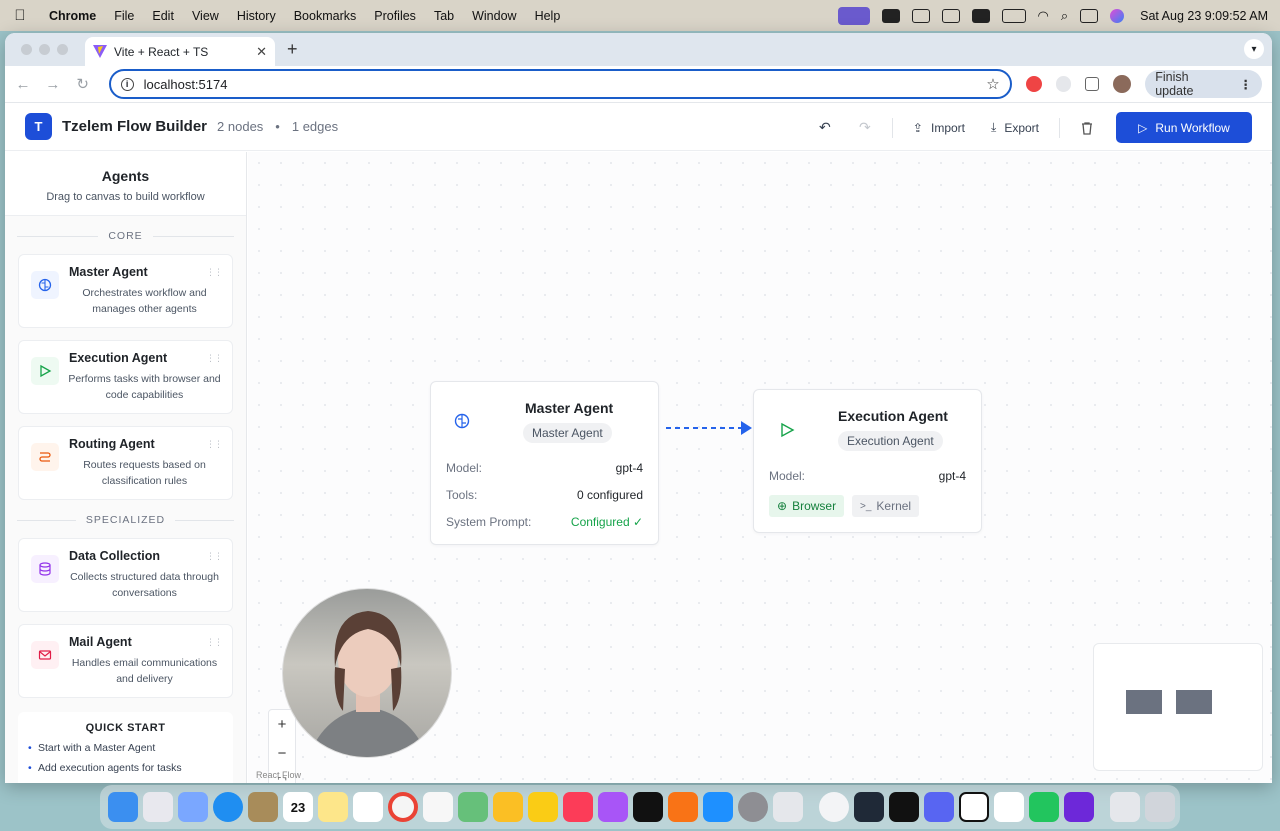  I want to click on tab-search-chevron-icon: ▾, so click(1254, 49).